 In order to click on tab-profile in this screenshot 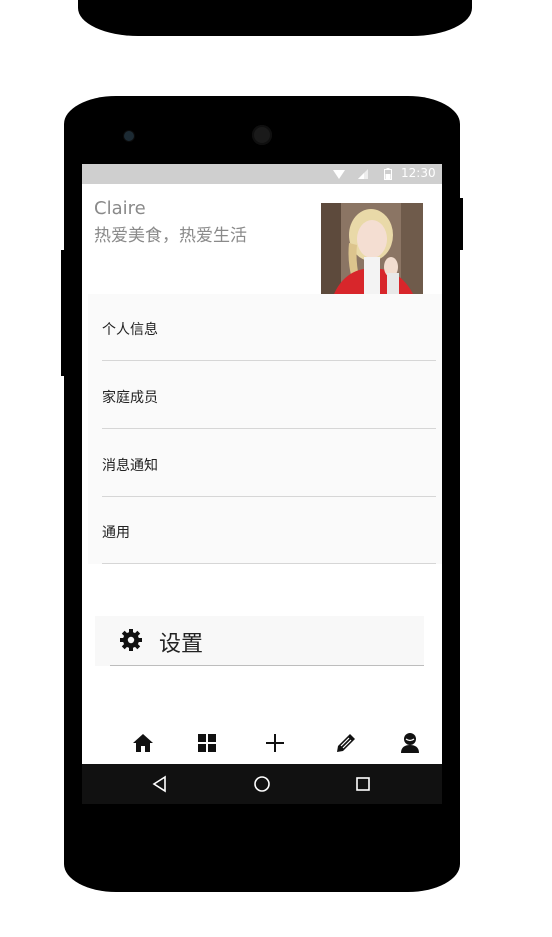, I will do `click(410, 743)`.